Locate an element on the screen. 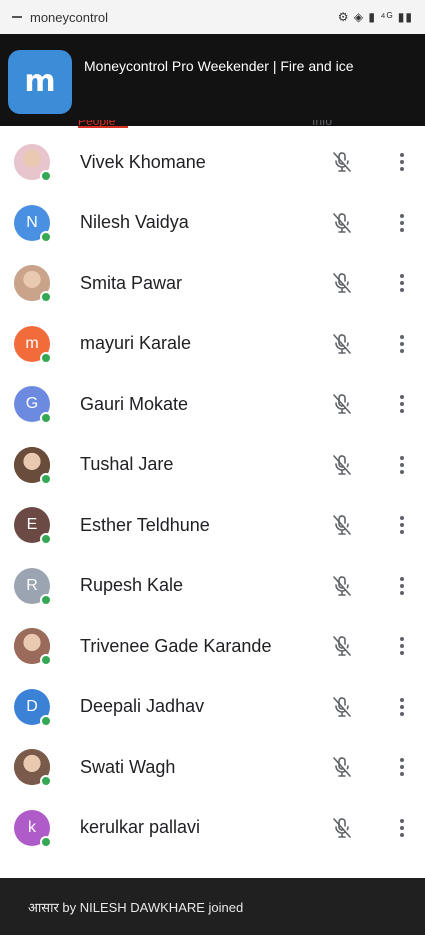 Image resolution: width=425 pixels, height=935 pixels. participant-name: Esther Teldhune is located at coordinates (145, 524).